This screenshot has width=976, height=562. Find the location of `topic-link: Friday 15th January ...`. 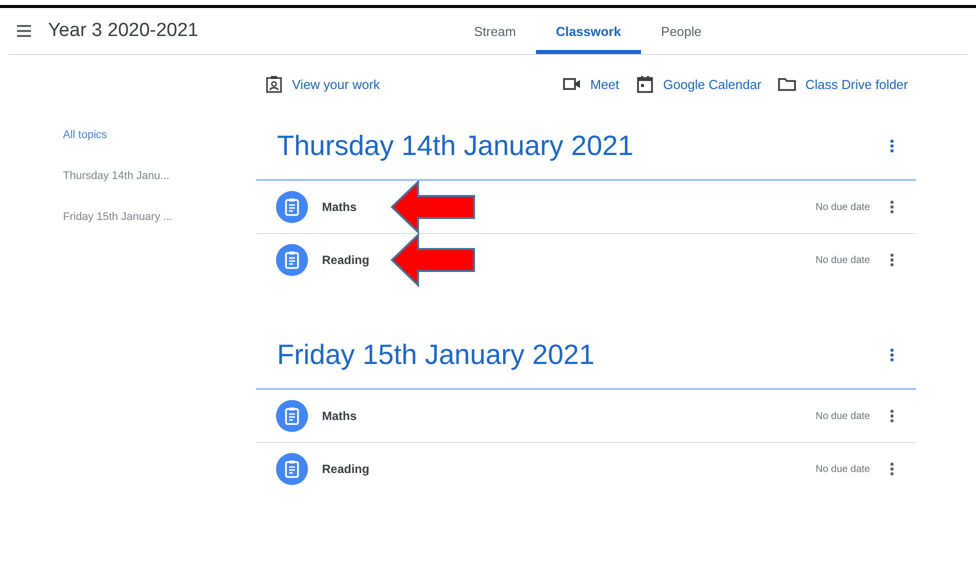

topic-link: Friday 15th January ... is located at coordinates (159, 217).